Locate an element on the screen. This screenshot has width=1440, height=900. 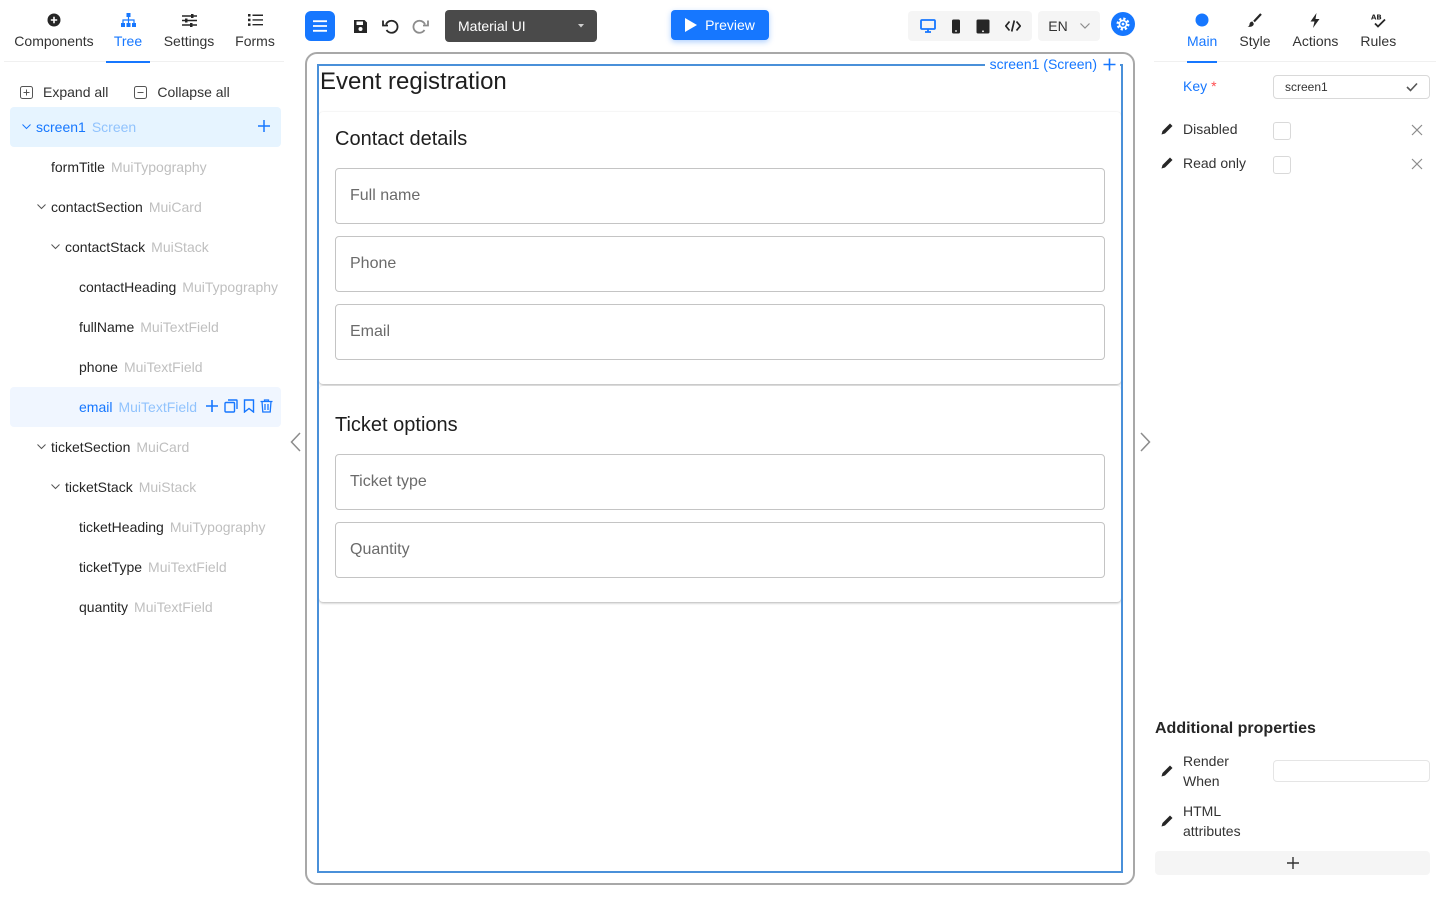
read-only-property: Read only is located at coordinates (1216, 163).